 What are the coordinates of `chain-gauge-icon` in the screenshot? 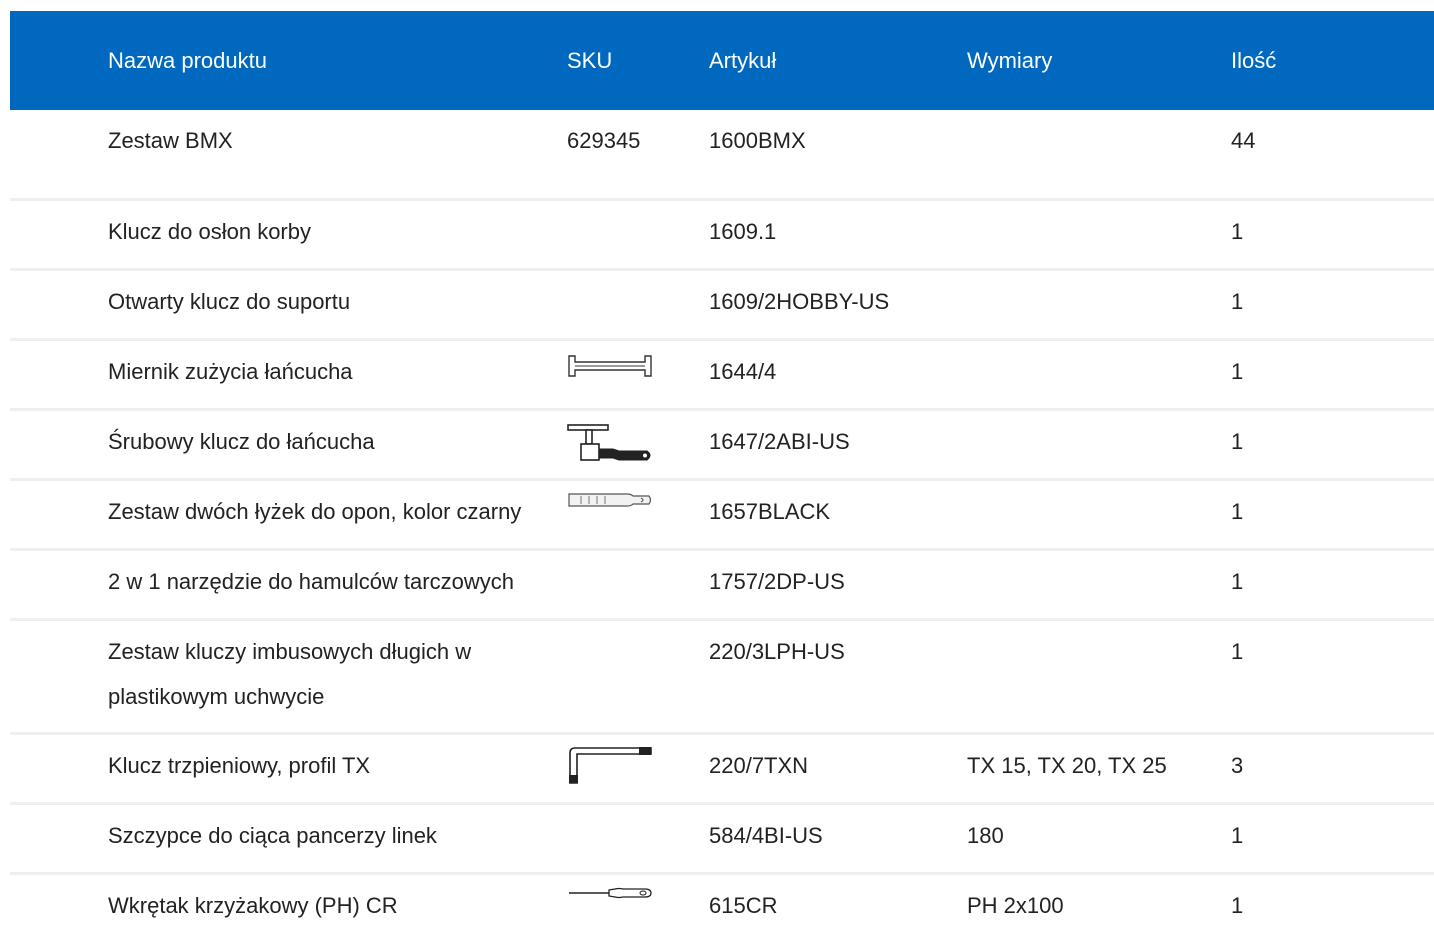 It's located at (610, 366).